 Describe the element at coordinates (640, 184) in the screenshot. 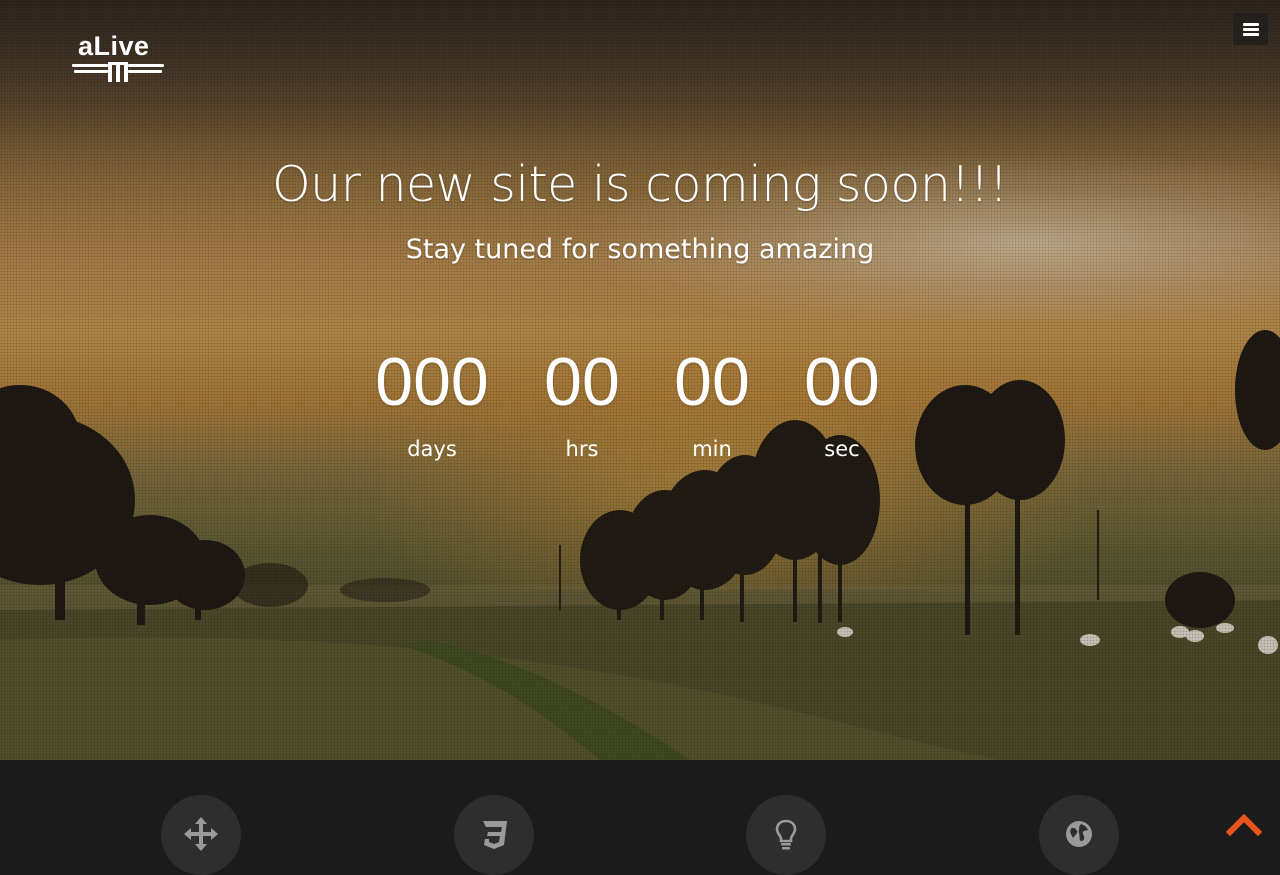

I see `page-headline: Our new site is coming soon!!!` at that location.